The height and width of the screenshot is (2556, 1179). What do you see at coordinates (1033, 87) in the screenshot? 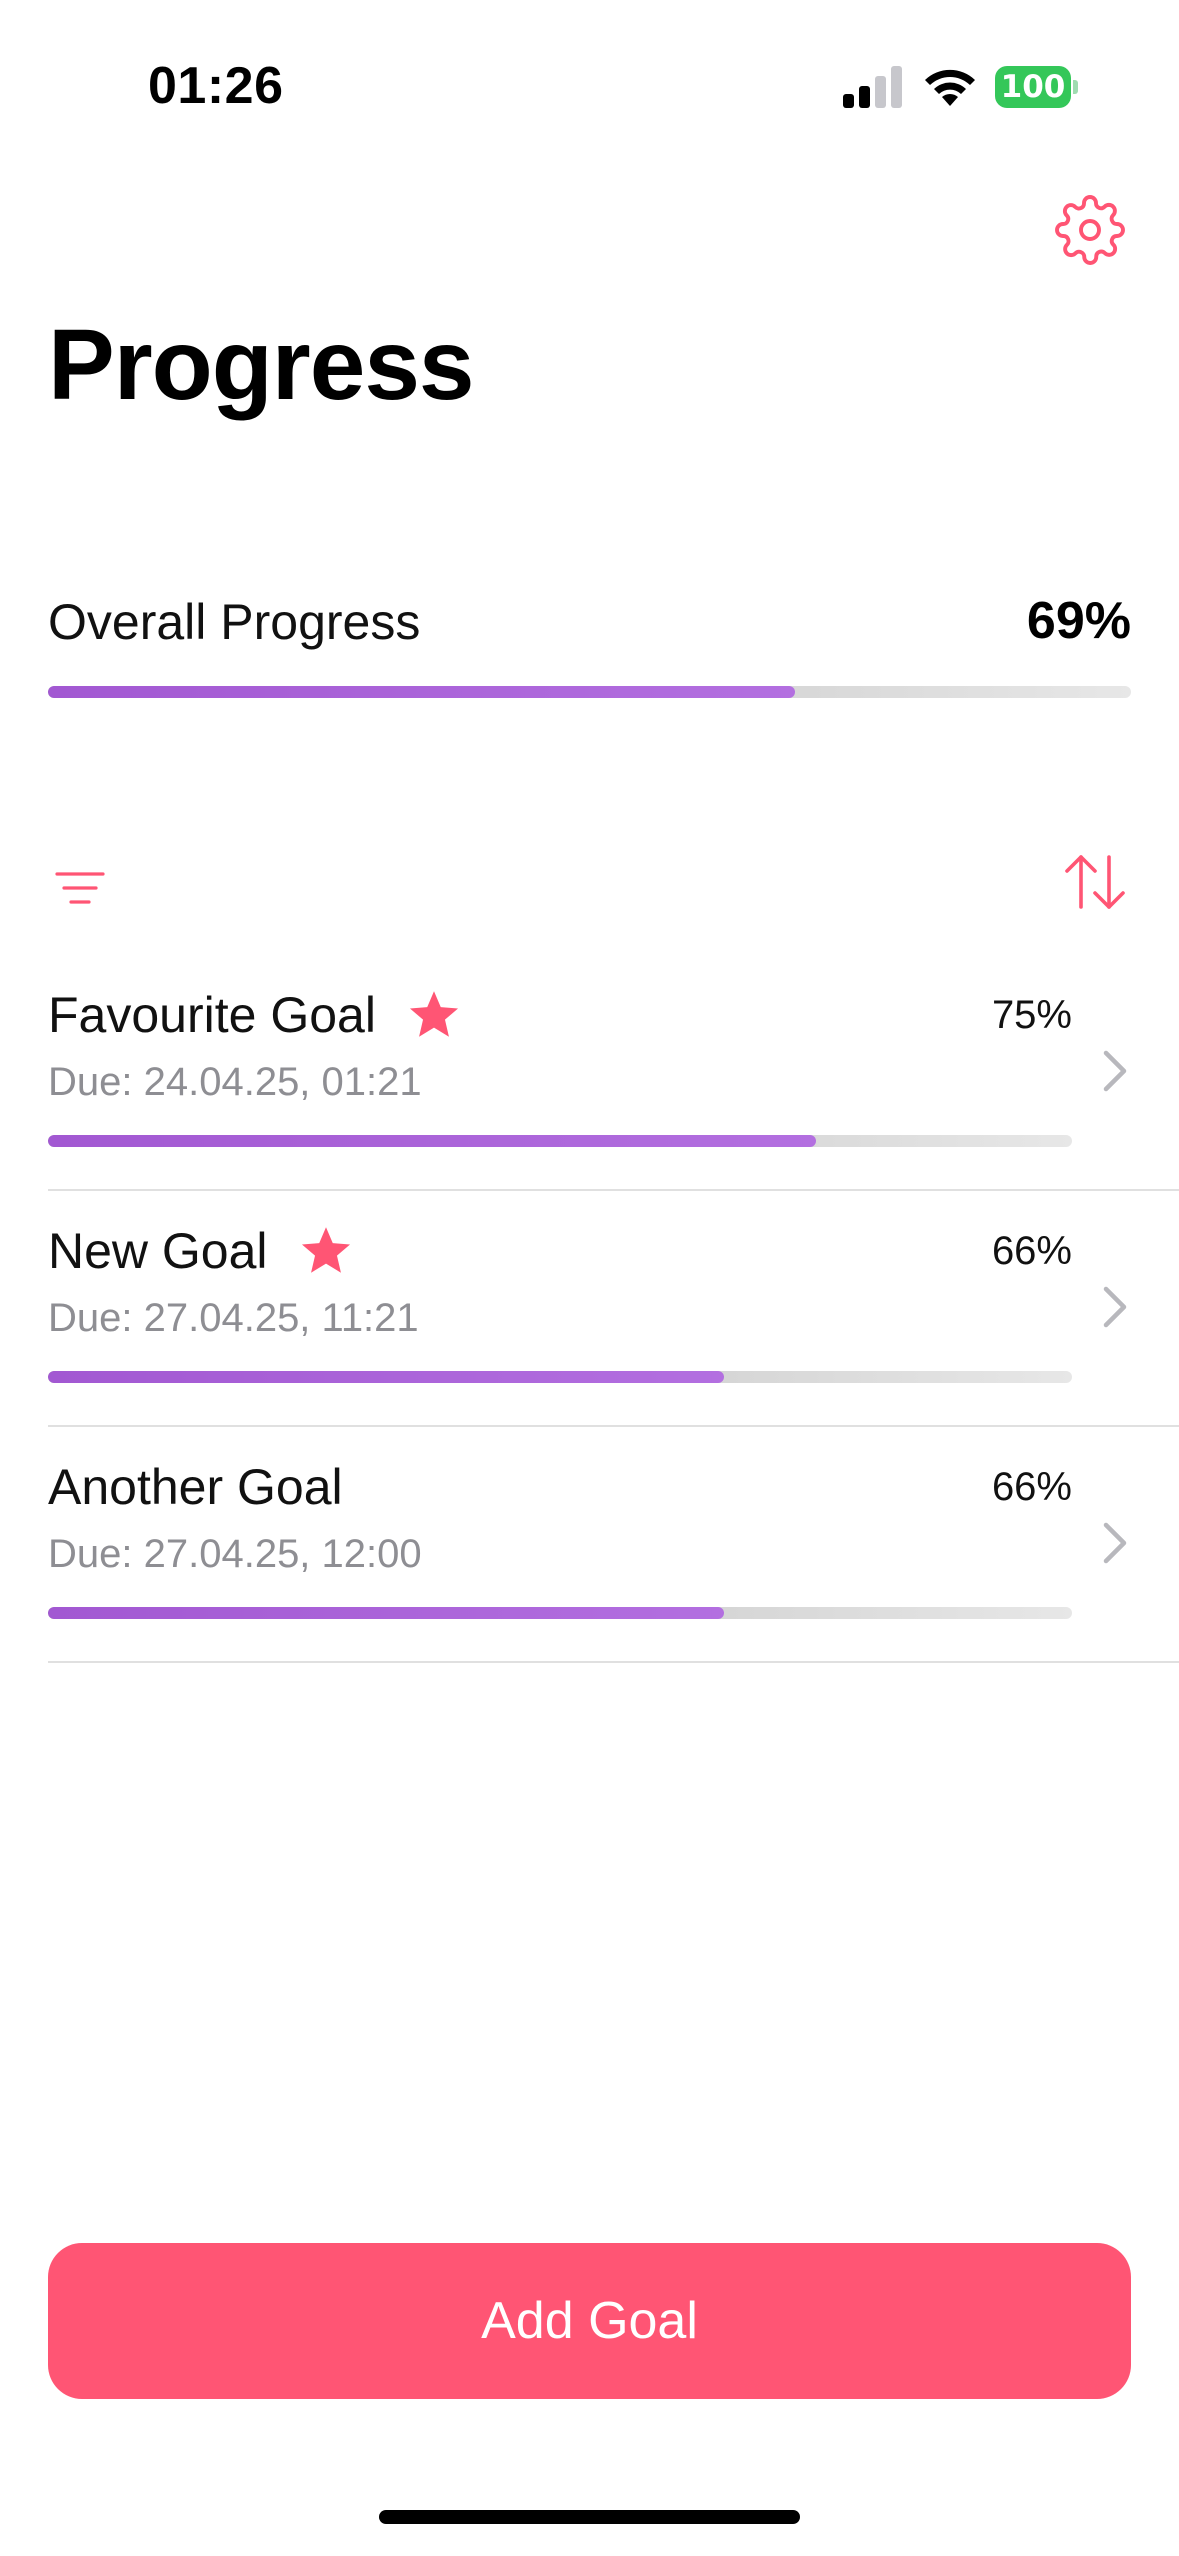
I see `battery-level: 100` at bounding box center [1033, 87].